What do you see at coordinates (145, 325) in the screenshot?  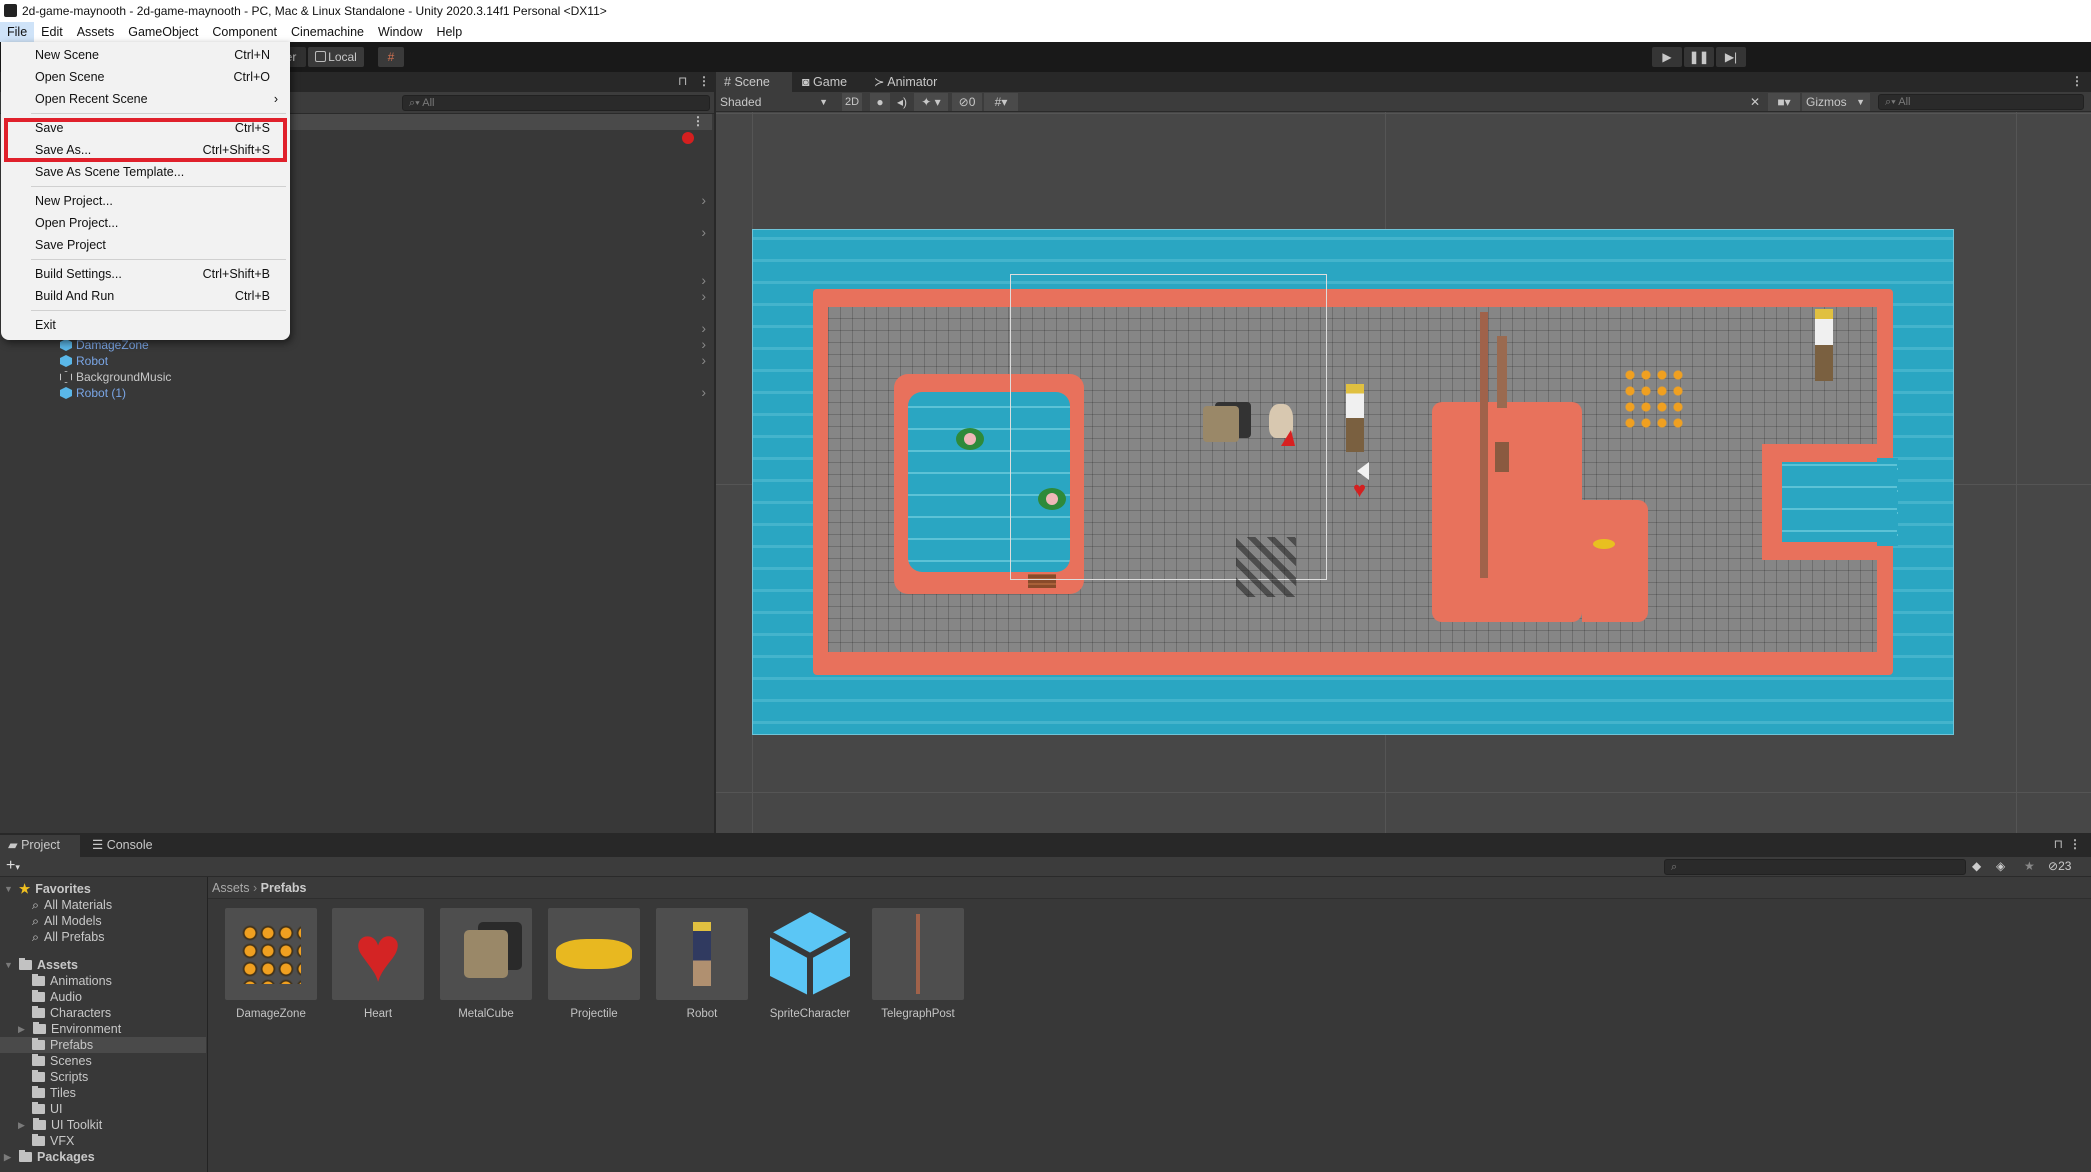 I see `menu-item-exit: Exit` at bounding box center [145, 325].